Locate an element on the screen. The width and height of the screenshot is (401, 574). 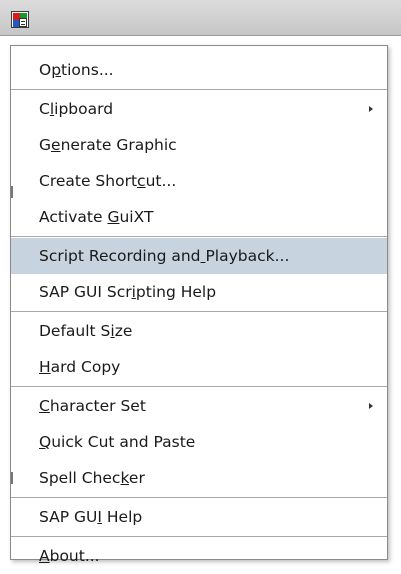
menu-item-label: Spell Checker is located at coordinates (92, 478).